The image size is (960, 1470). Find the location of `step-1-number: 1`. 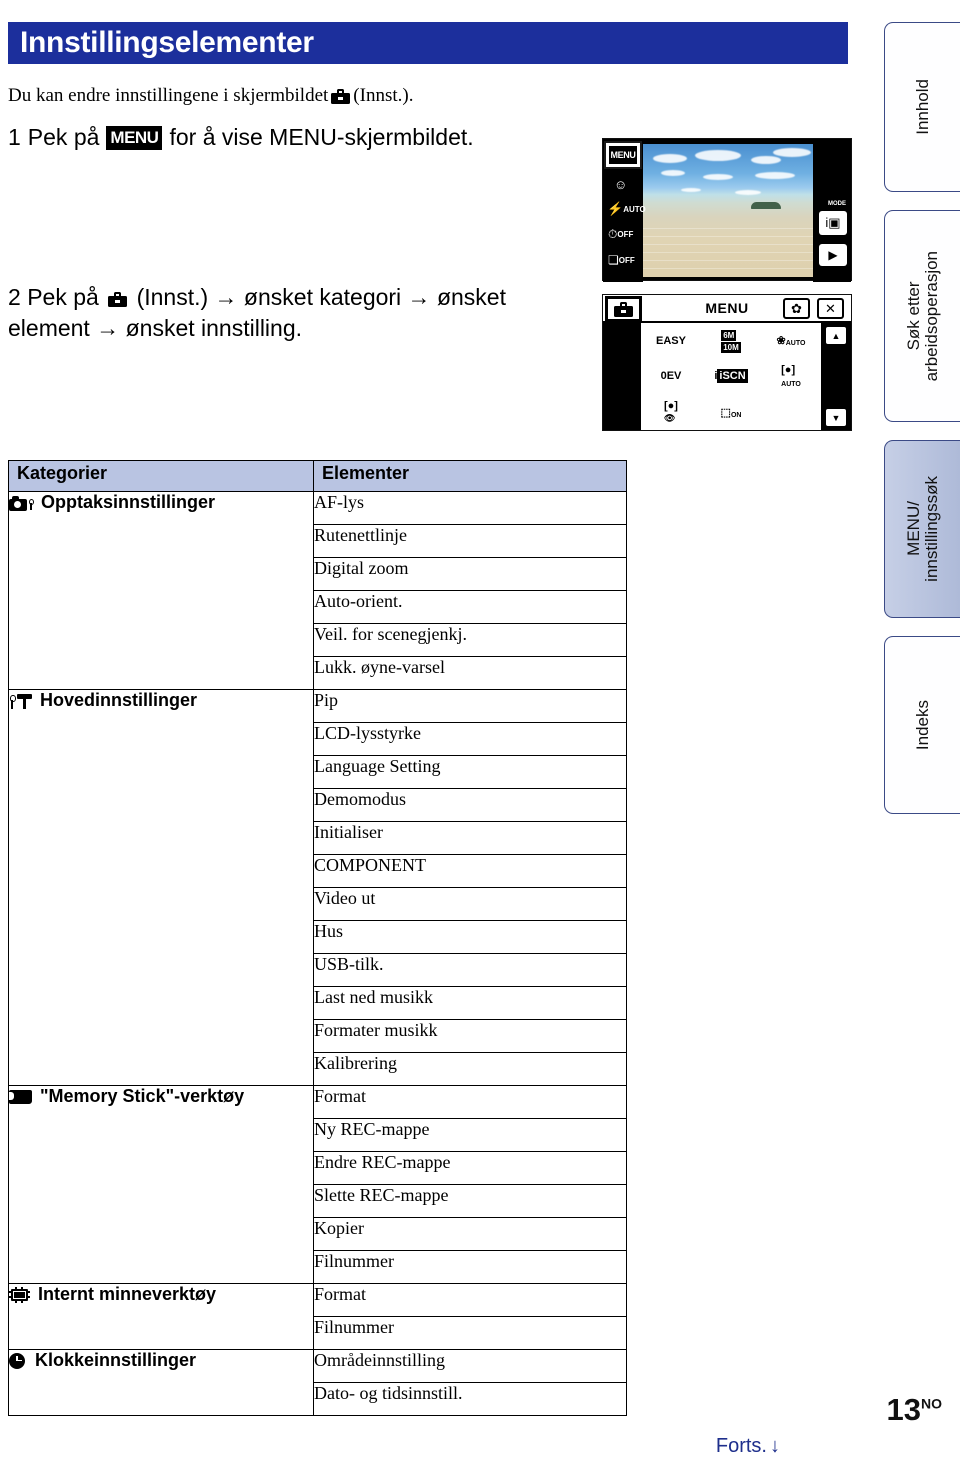

step-1-number: 1 is located at coordinates (14, 137).